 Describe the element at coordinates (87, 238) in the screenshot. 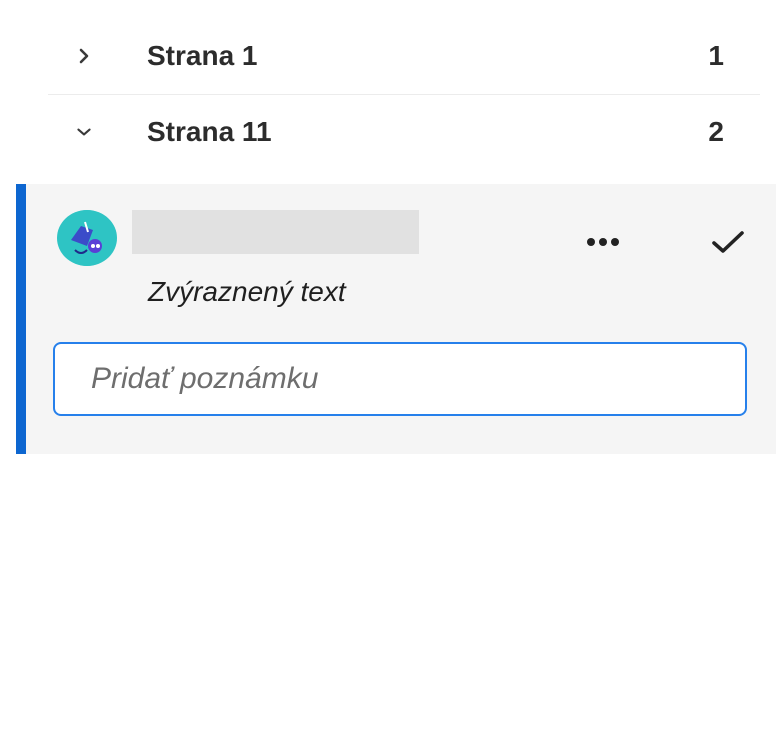

I see `user-avatar` at that location.